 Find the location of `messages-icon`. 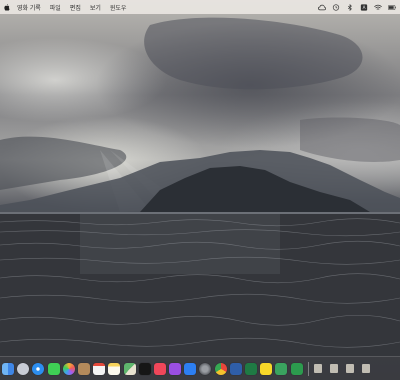

messages-icon is located at coordinates (53, 368).